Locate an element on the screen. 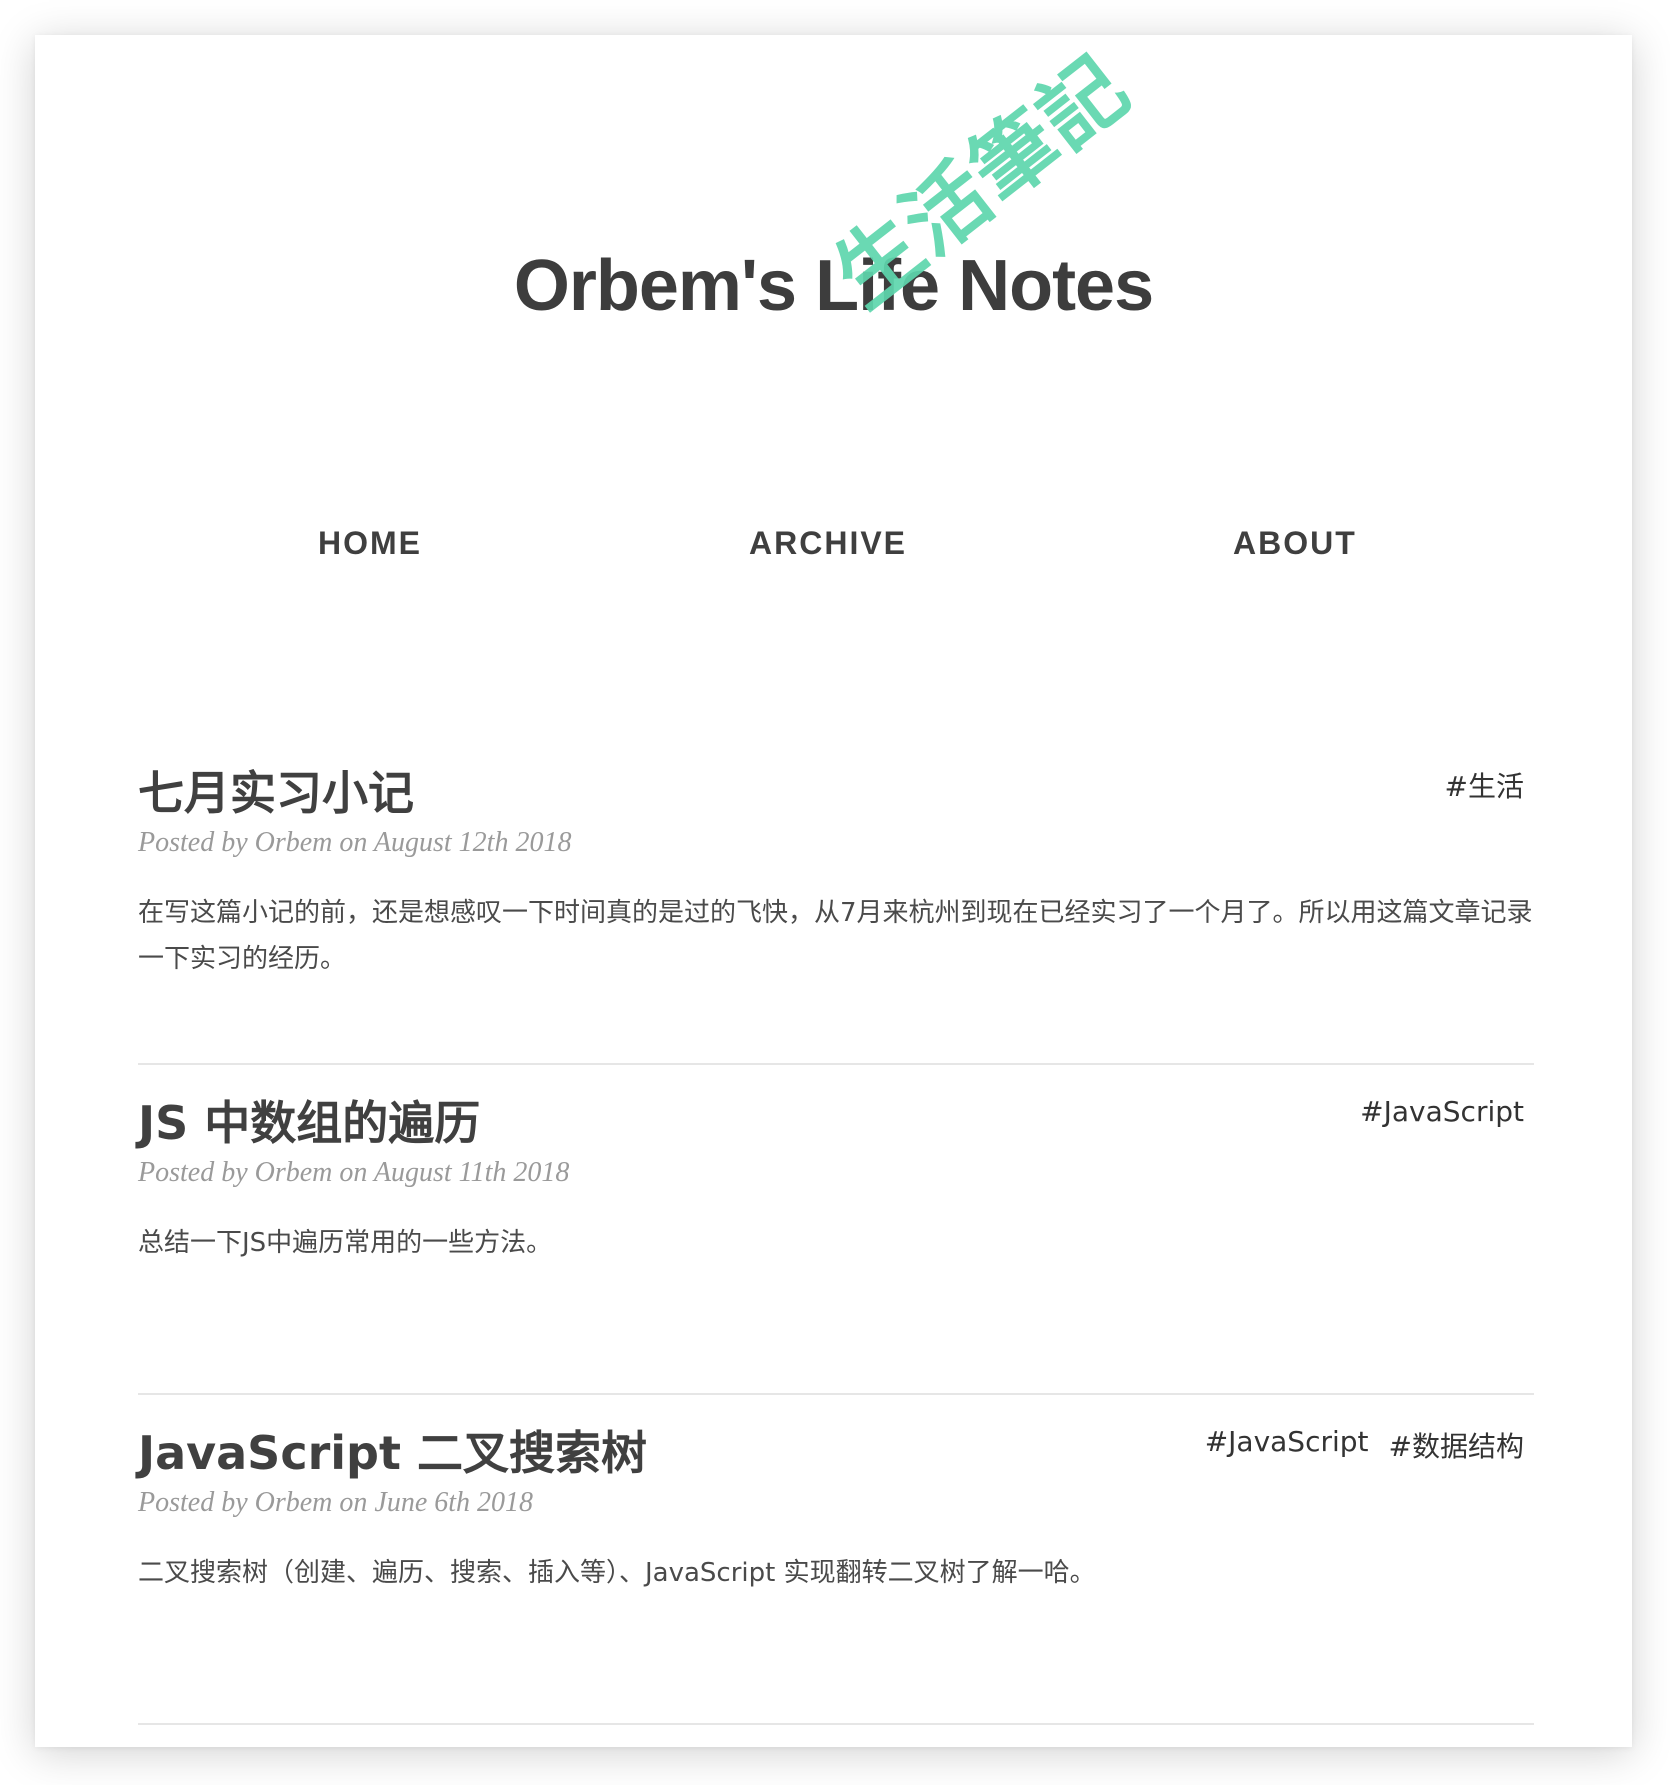  post-tags: #JavaScript is located at coordinates (1442, 1111).